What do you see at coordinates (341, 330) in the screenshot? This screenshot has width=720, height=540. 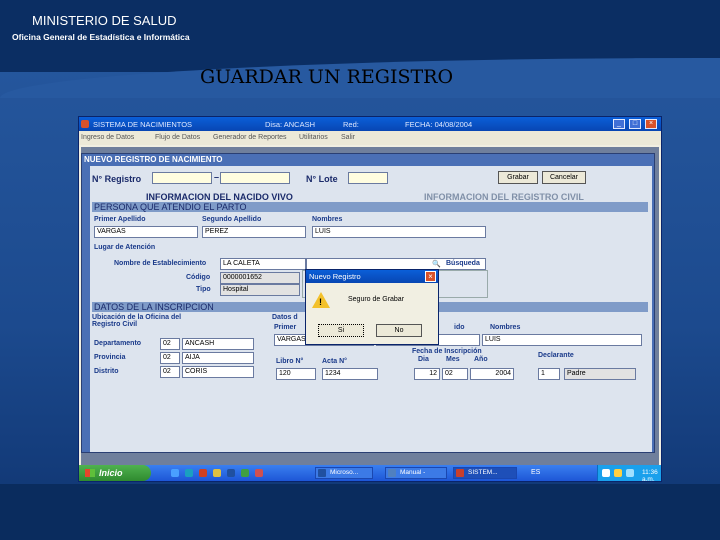 I see `dialog-yes-button: Si` at bounding box center [341, 330].